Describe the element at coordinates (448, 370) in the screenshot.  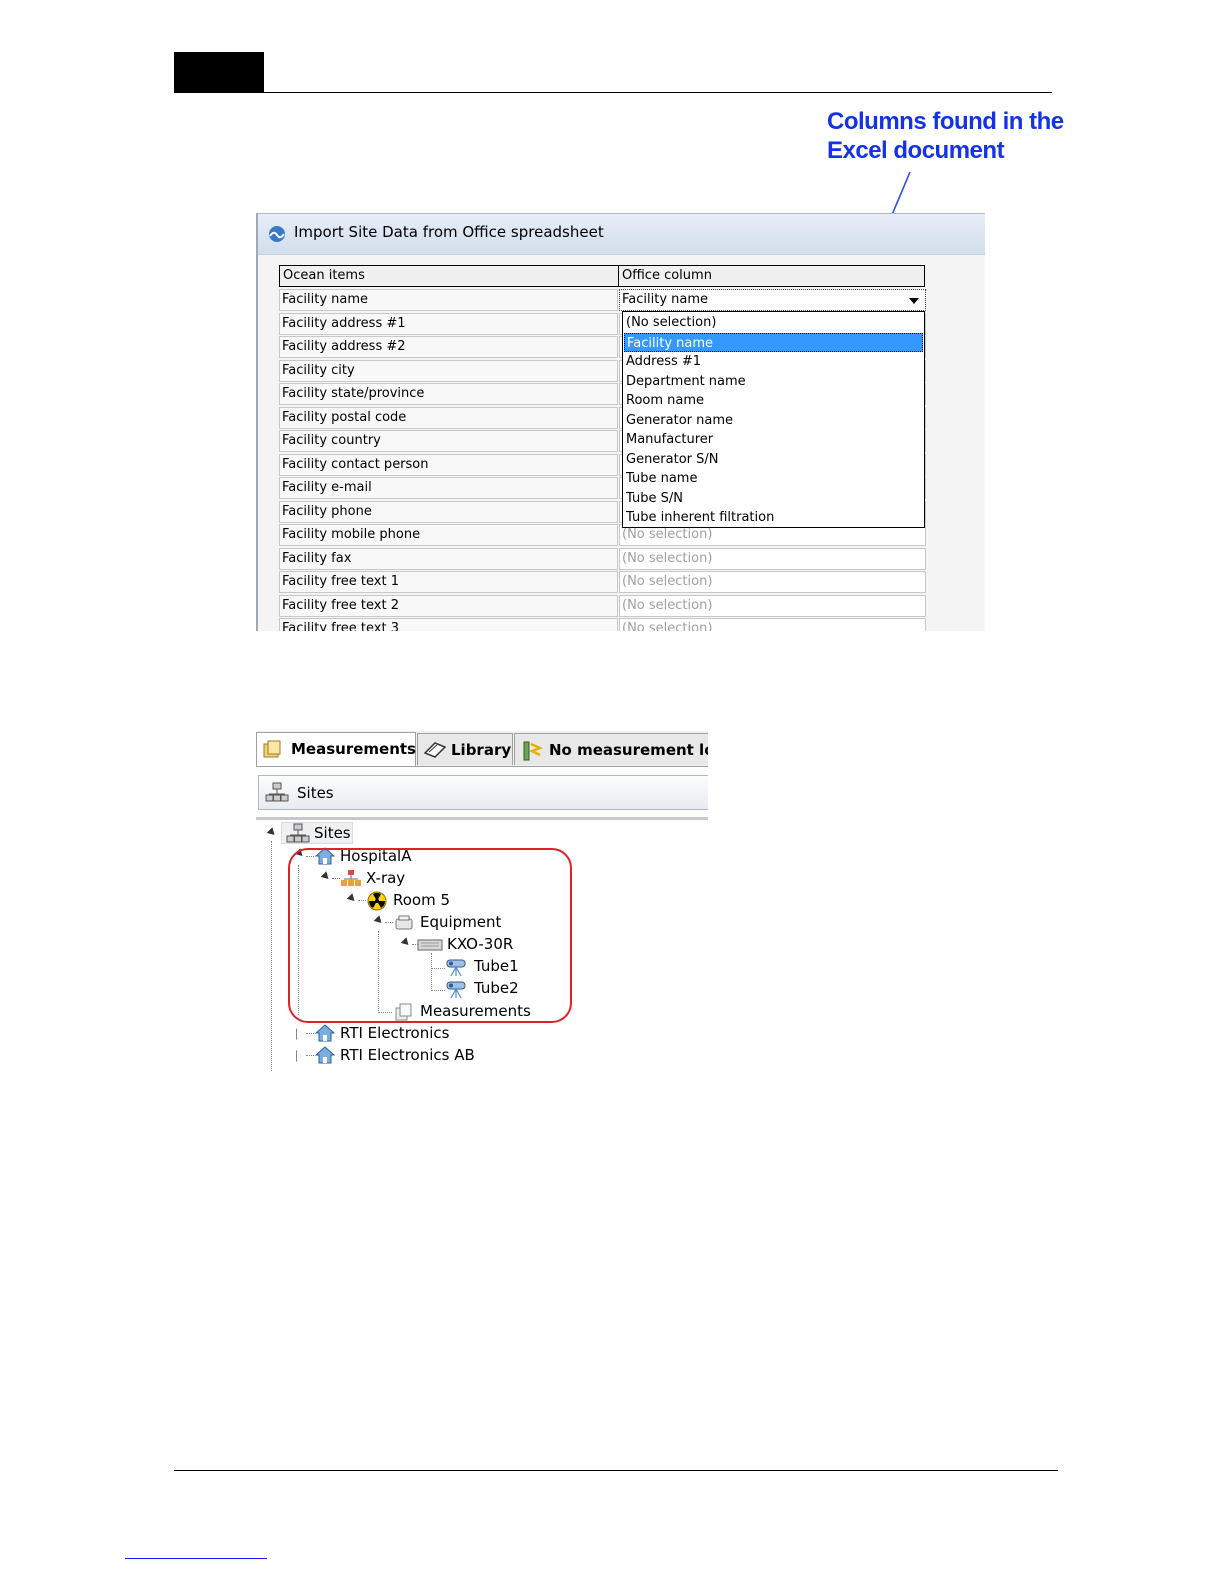
I see `ocean-item-cell: Facility city` at that location.